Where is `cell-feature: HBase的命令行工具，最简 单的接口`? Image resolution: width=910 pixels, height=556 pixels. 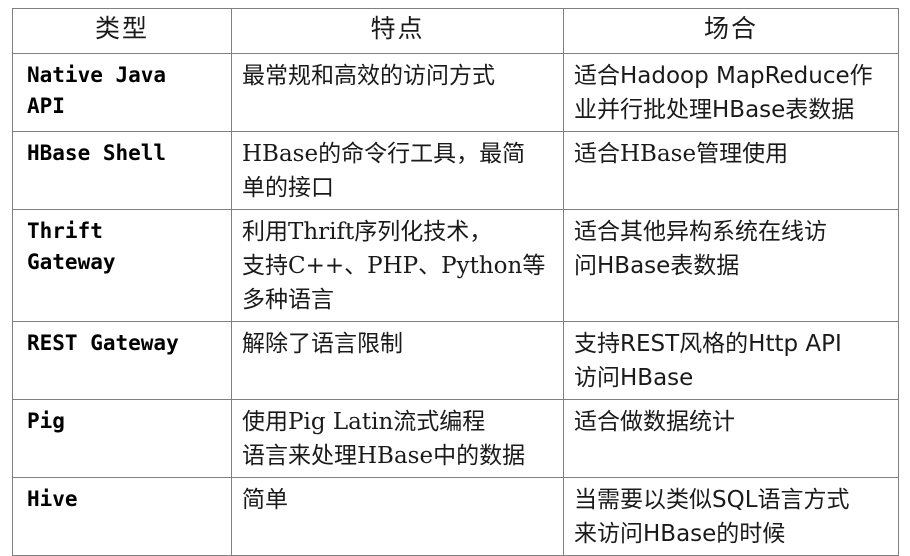 cell-feature: HBase的命令行工具，最简 单的接口 is located at coordinates (397, 170).